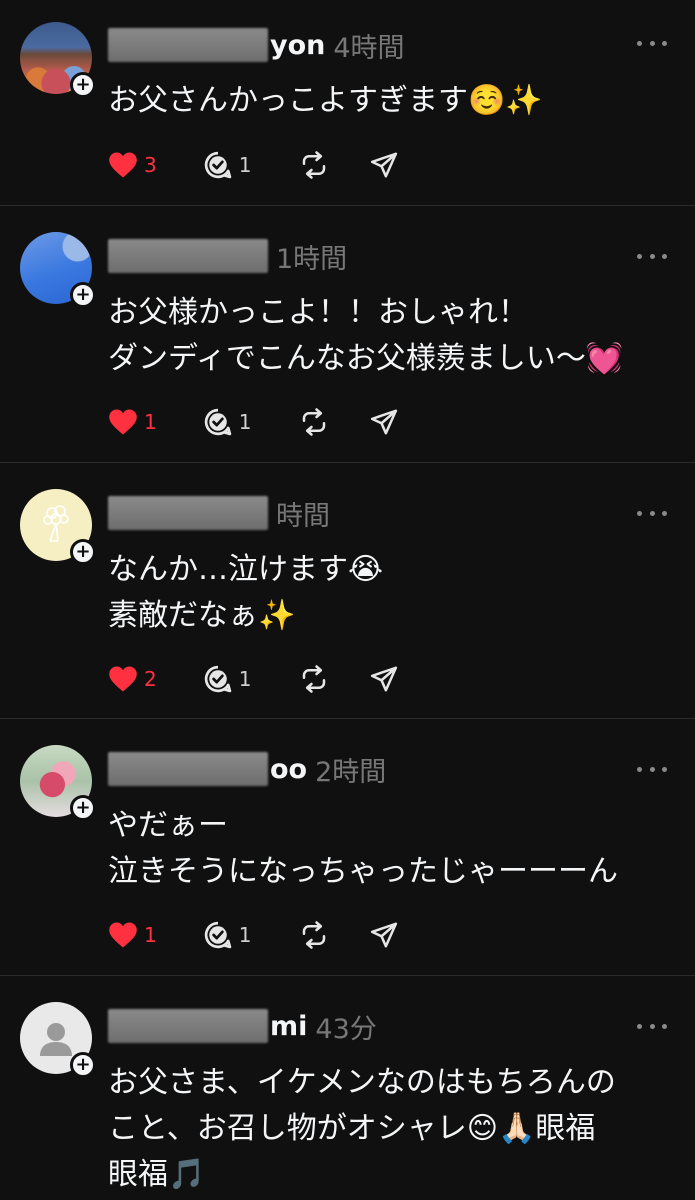 The image size is (695, 1200). I want to click on timestamp: 1時間, so click(312, 259).